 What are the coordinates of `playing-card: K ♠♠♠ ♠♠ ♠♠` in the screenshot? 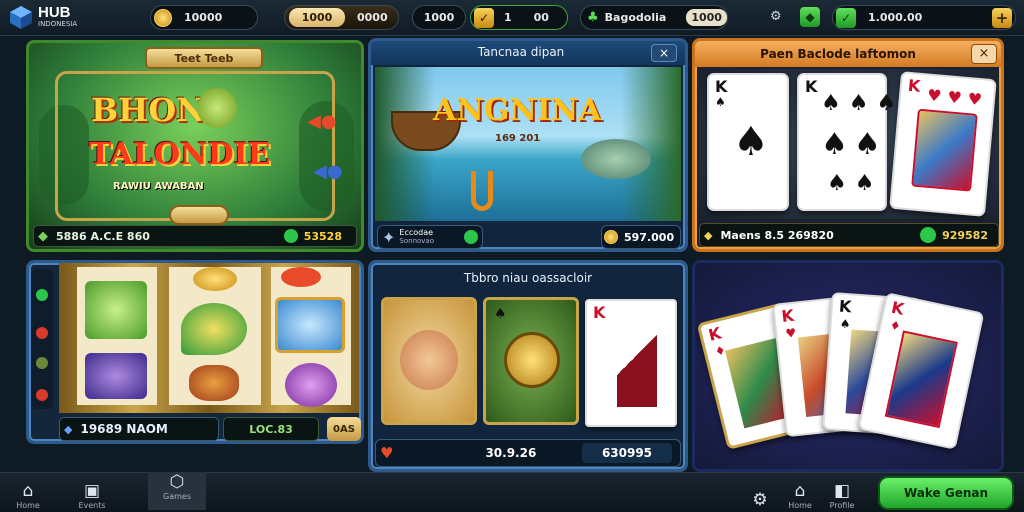 It's located at (846, 142).